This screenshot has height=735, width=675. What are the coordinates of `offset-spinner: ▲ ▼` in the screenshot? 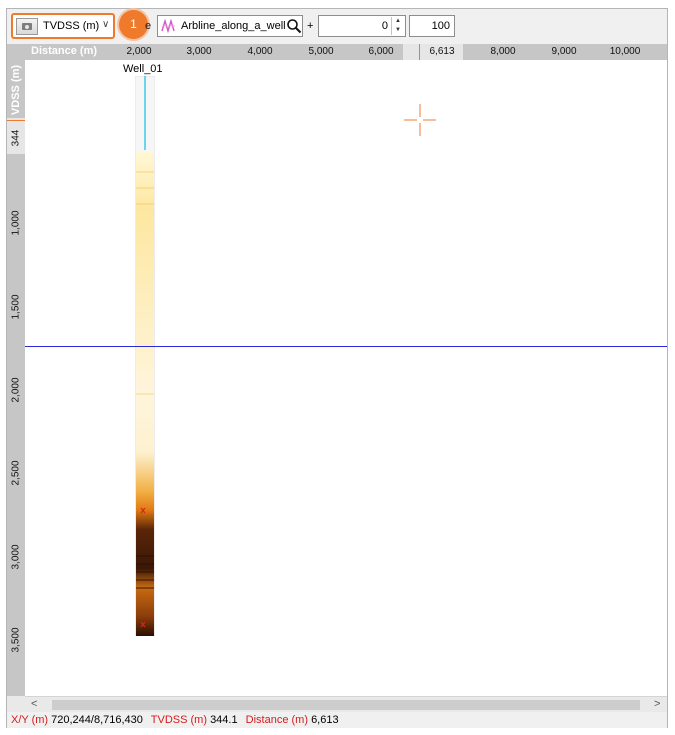 It's located at (397, 26).